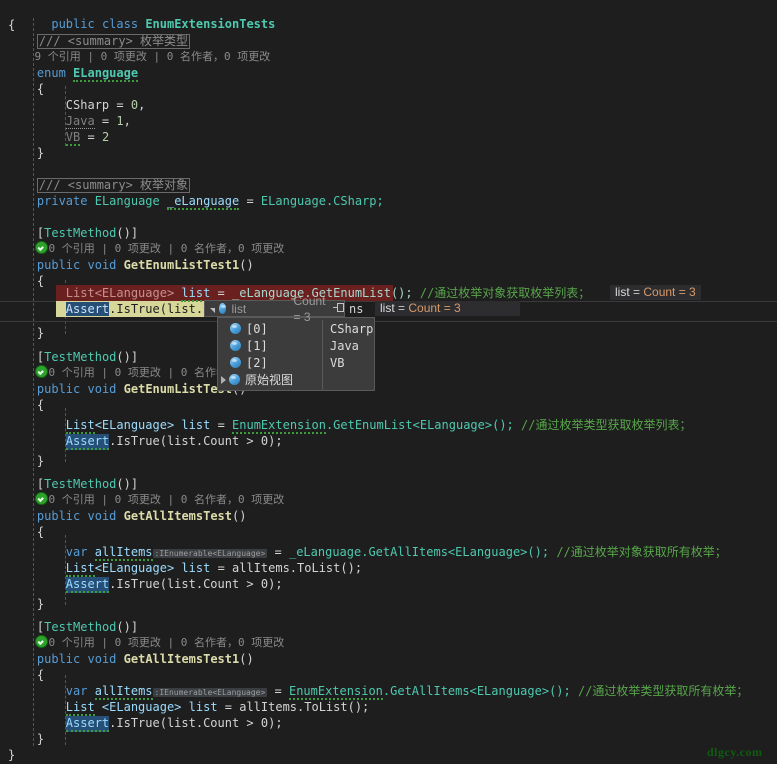 This screenshot has width=777, height=764. I want to click on keyword-void: void, so click(102, 516).